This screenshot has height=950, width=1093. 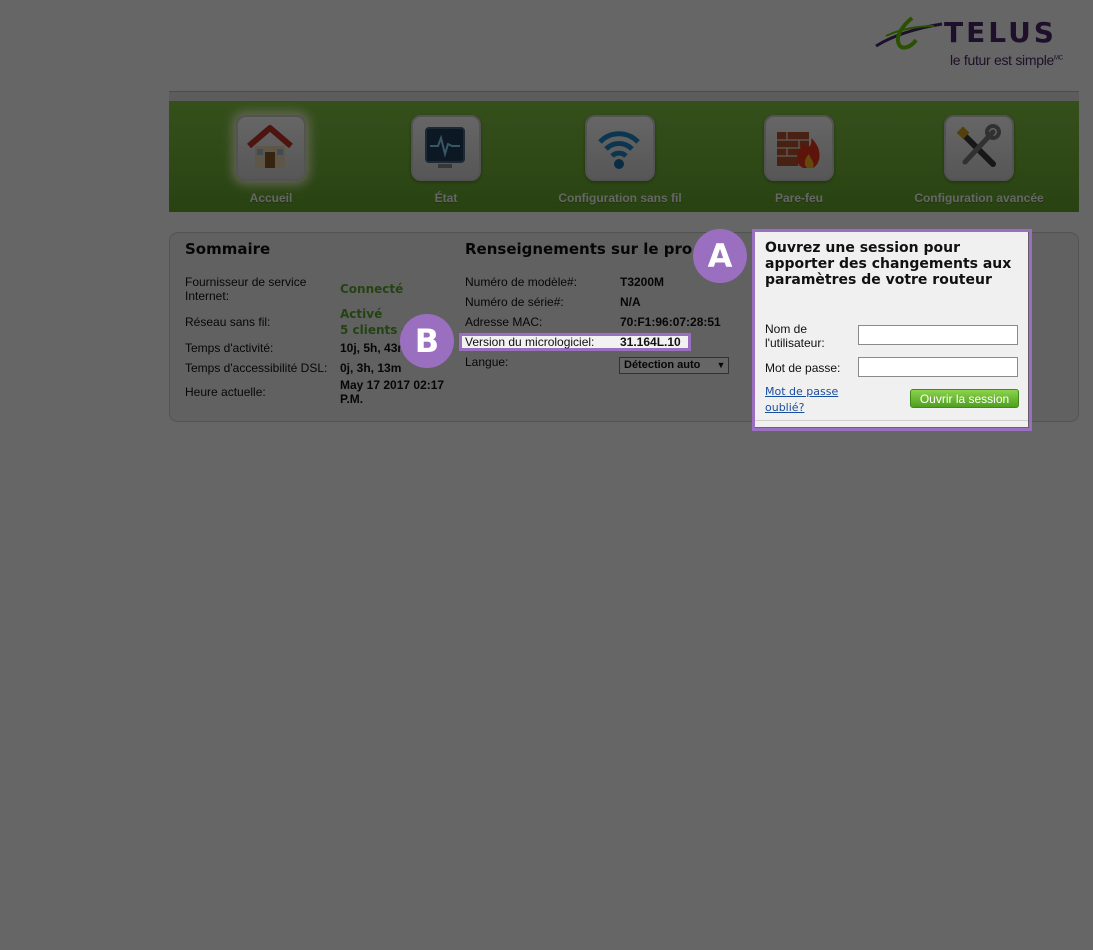 I want to click on nav-item-etat: État, so click(x=446, y=162).